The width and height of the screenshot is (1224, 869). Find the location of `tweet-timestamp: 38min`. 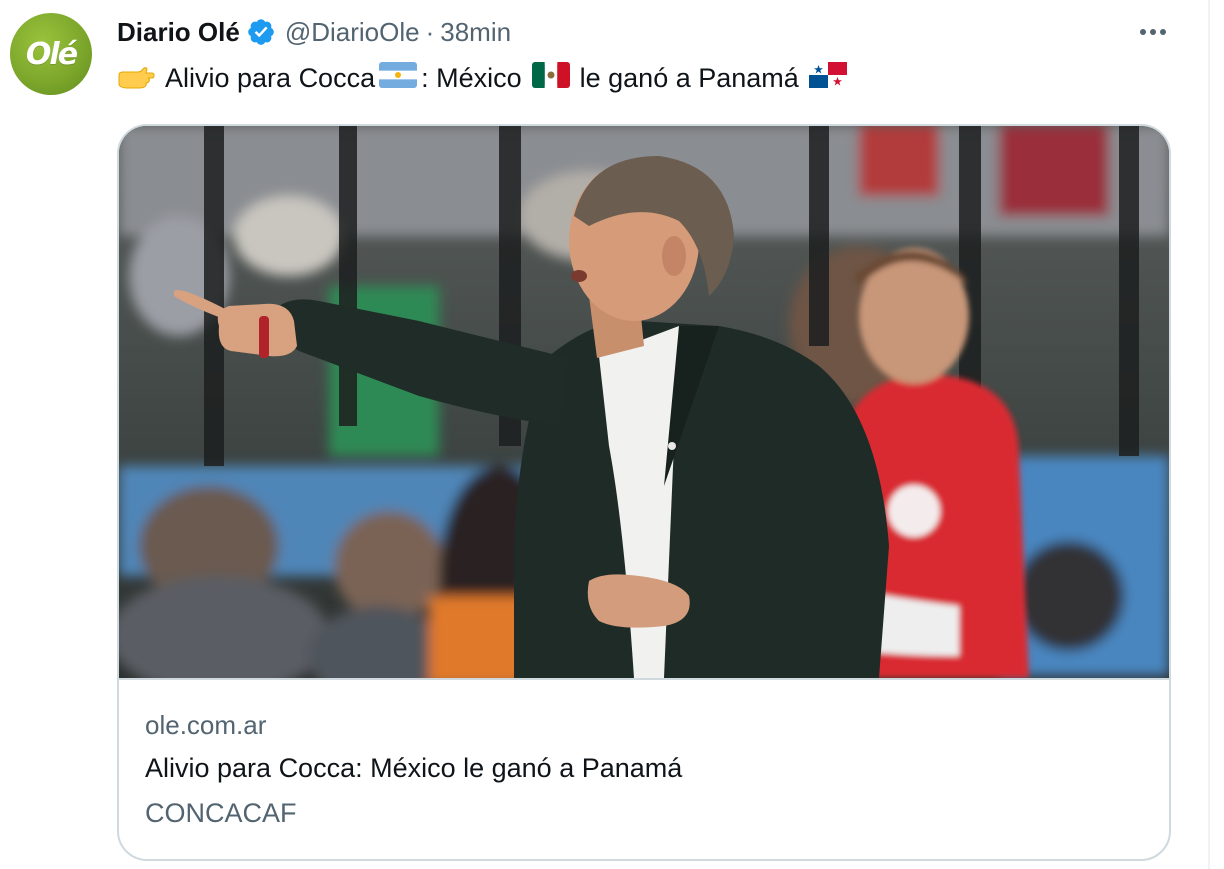

tweet-timestamp: 38min is located at coordinates (475, 32).